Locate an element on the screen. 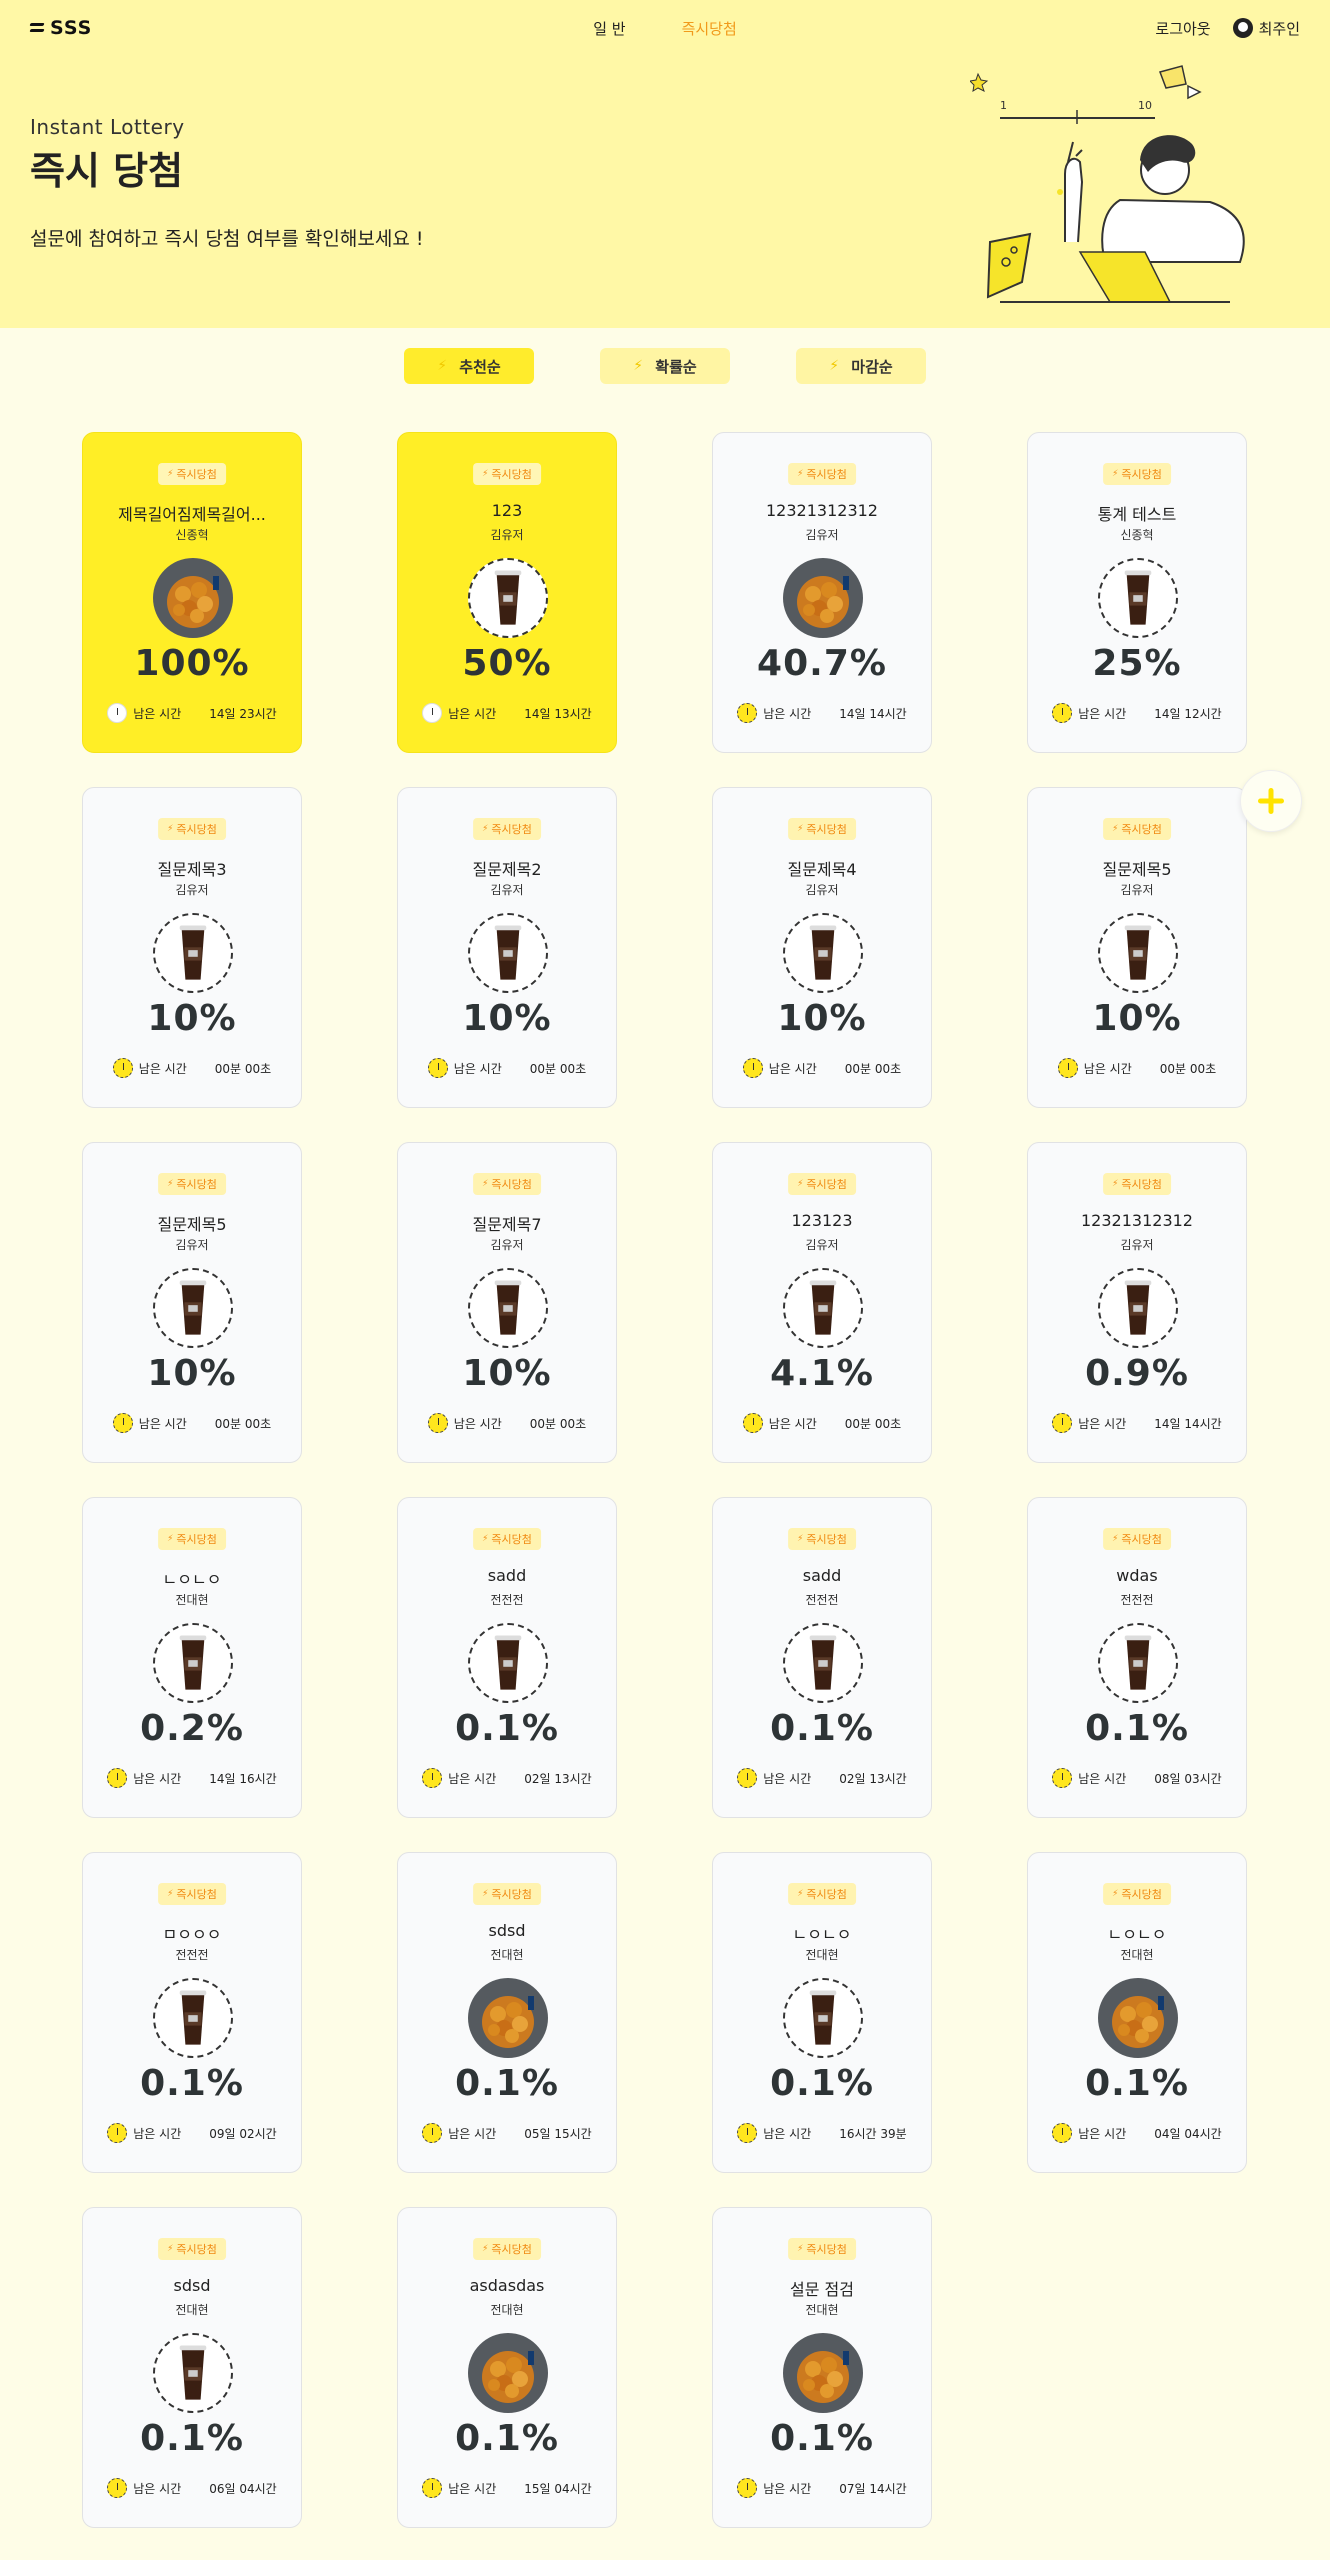 This screenshot has height=2560, width=1330. win-rate: 25% is located at coordinates (1137, 663).